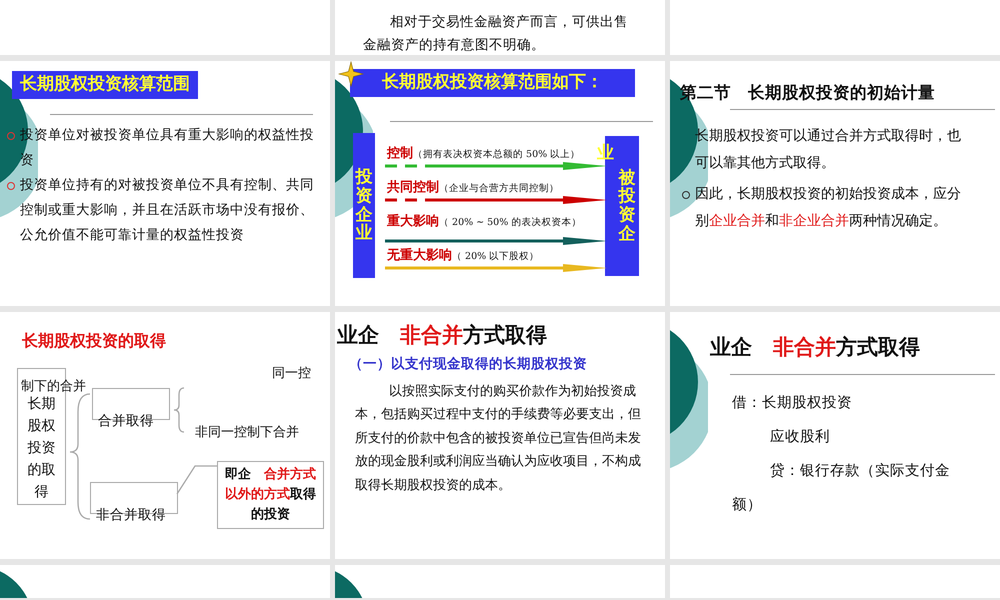 The height and width of the screenshot is (600, 1000). Describe the element at coordinates (53, 387) in the screenshot. I see `overlay-text: 制下的合并` at that location.